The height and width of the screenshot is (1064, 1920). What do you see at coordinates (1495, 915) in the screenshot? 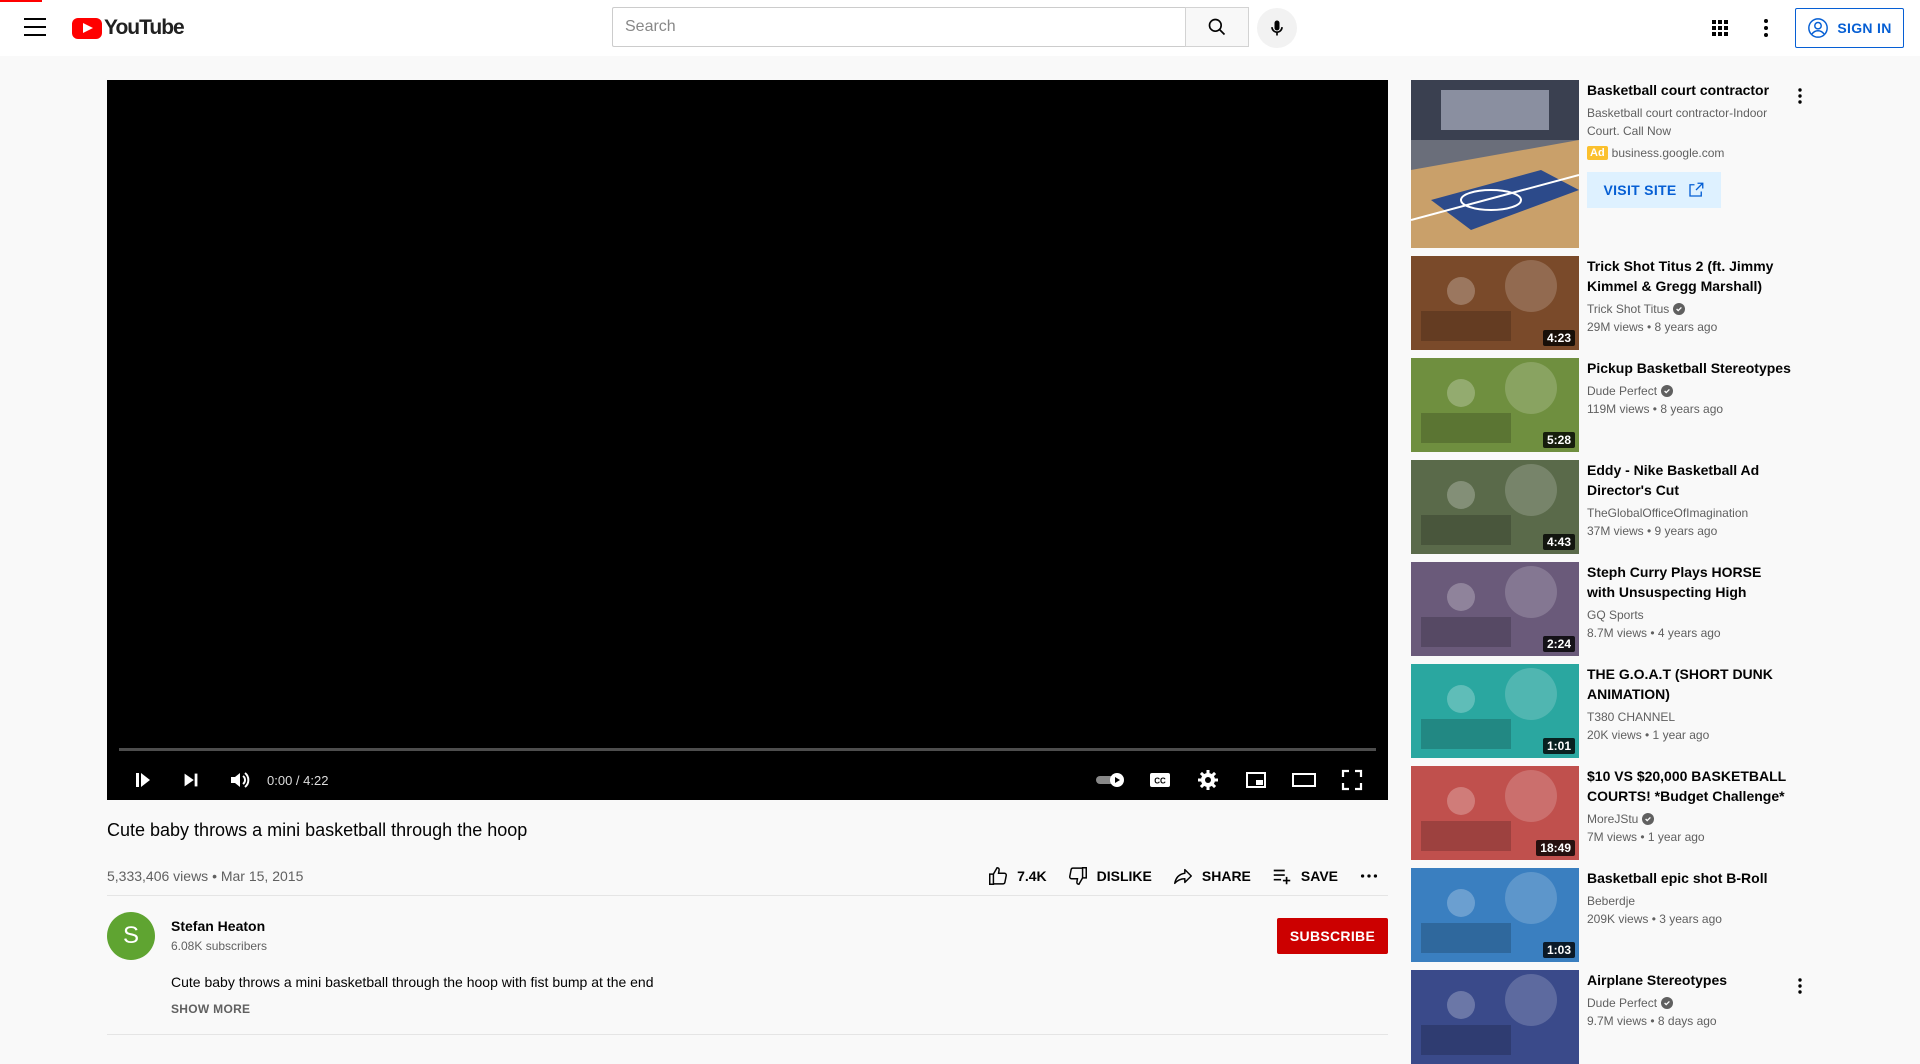
I see `video-thumbnail: 1:03` at bounding box center [1495, 915].